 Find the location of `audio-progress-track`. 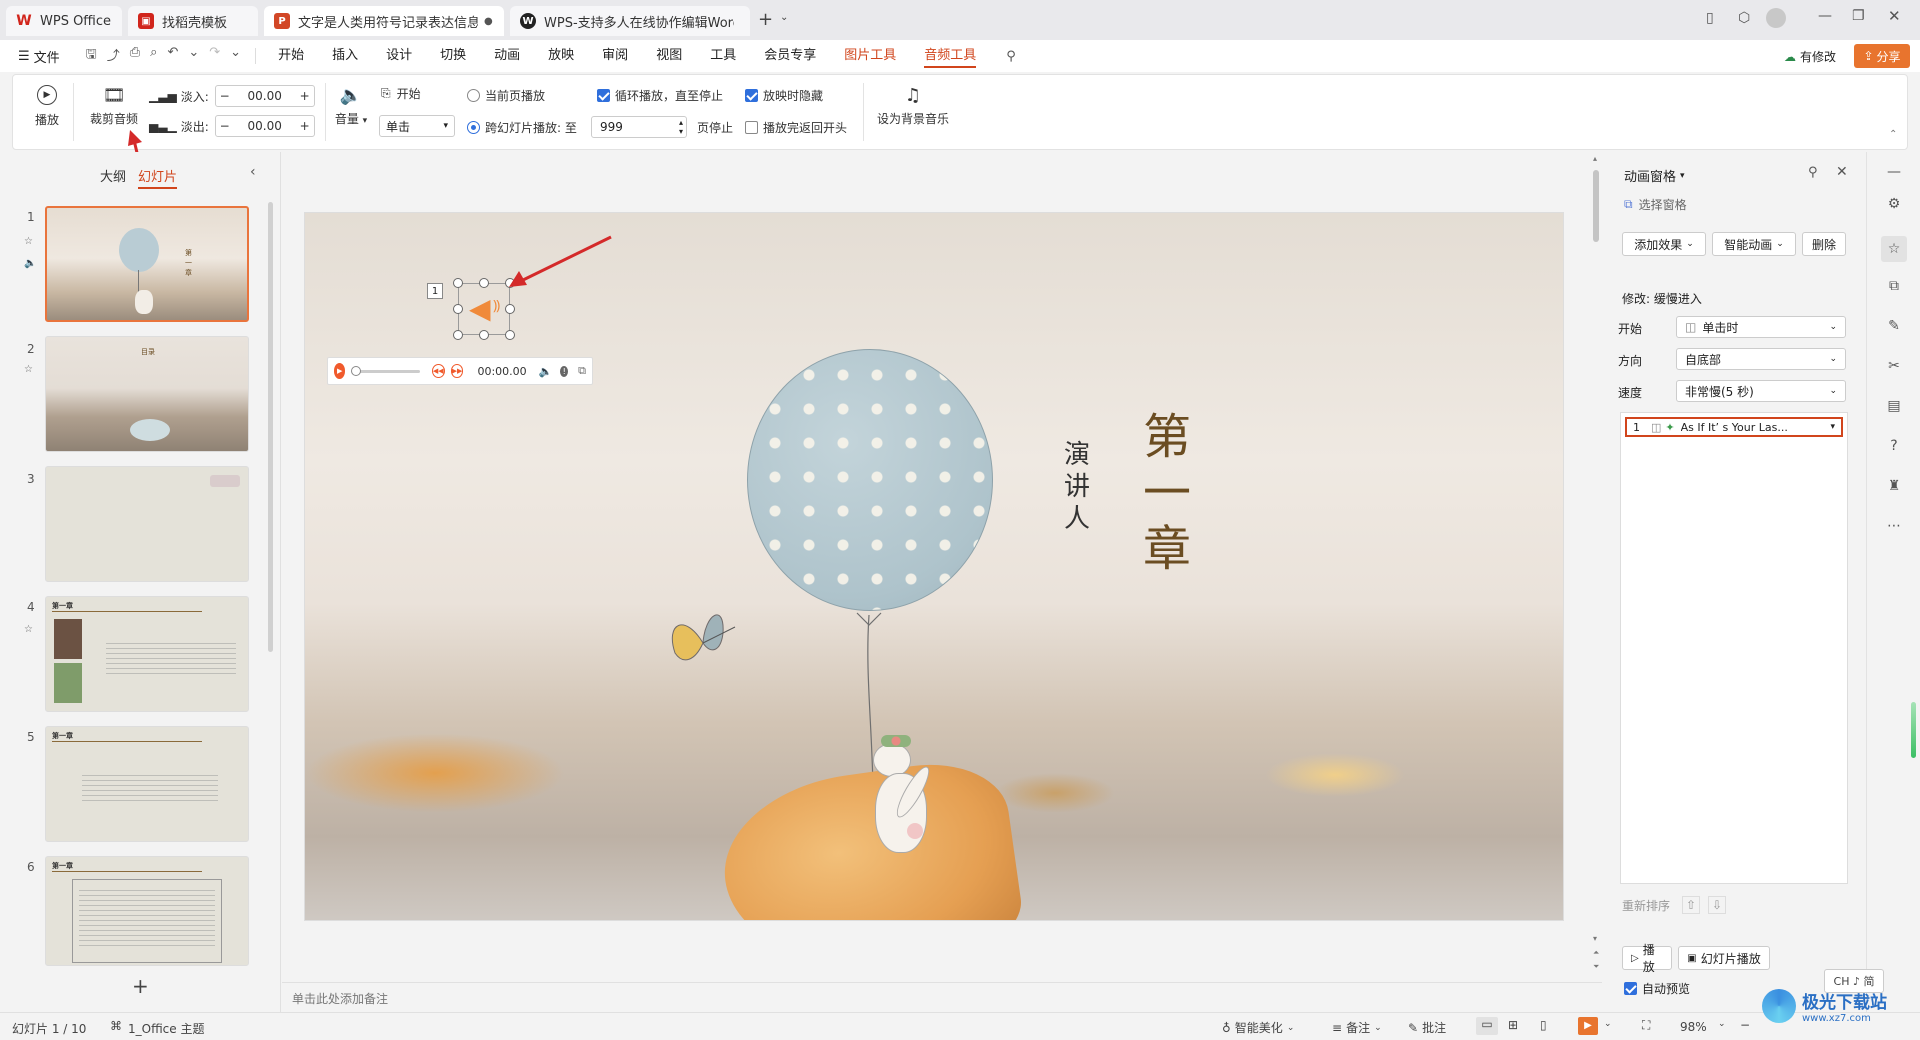

audio-progress-track is located at coordinates (385, 370).